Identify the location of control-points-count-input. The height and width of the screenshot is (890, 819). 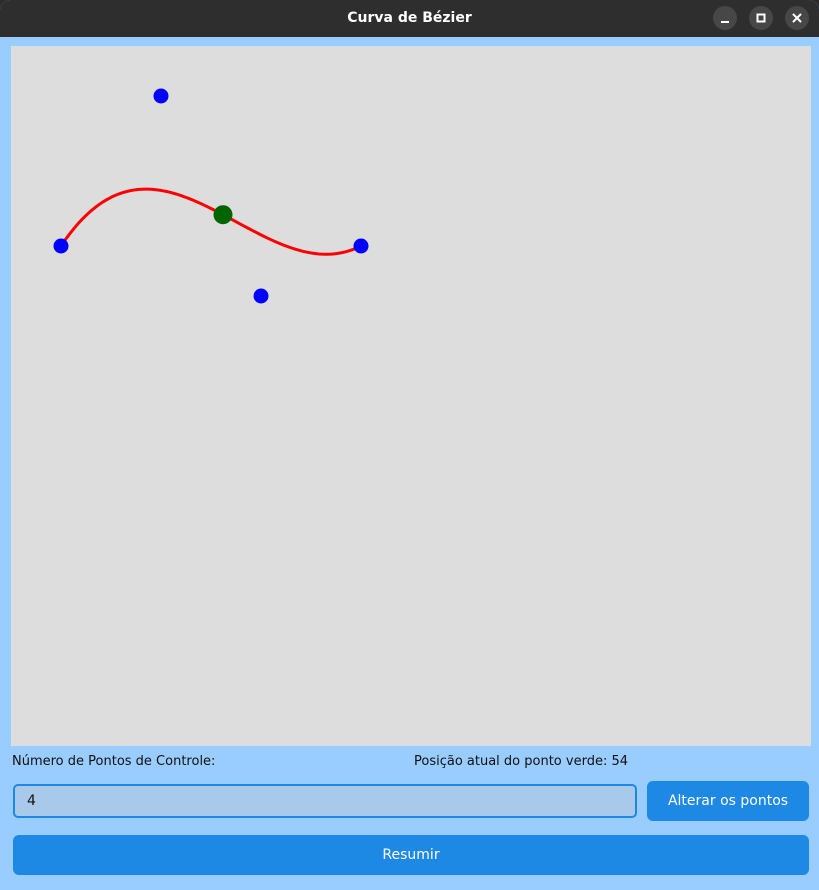
(325, 801).